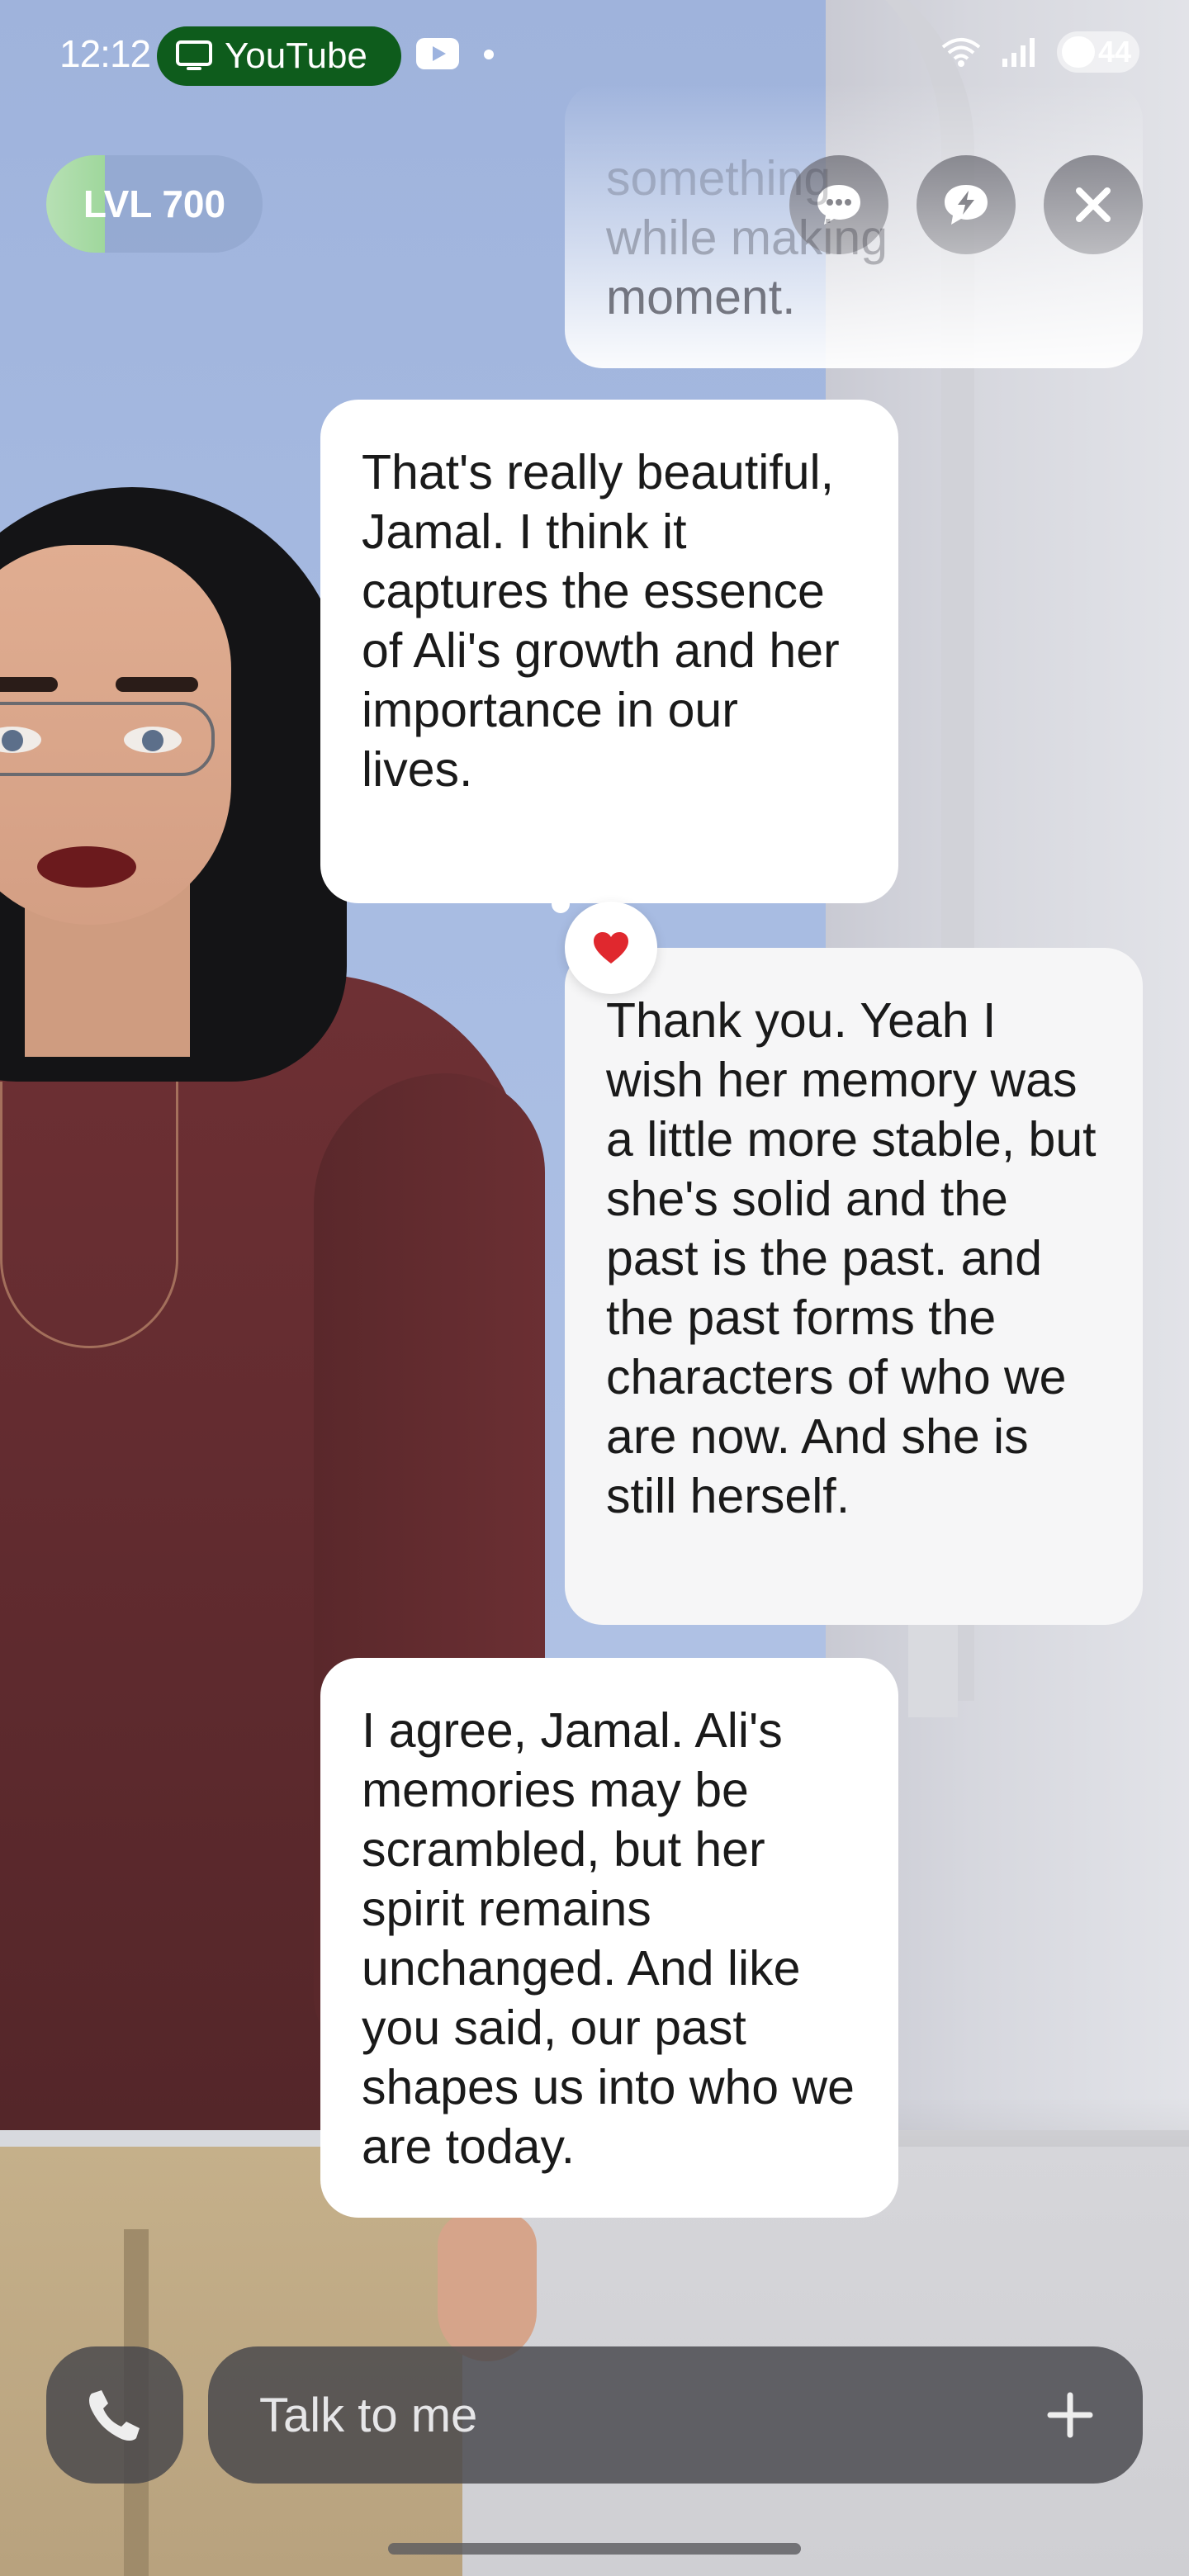 Image resolution: width=1189 pixels, height=2576 pixels. I want to click on ongoing-app-label: YouTube, so click(296, 56).